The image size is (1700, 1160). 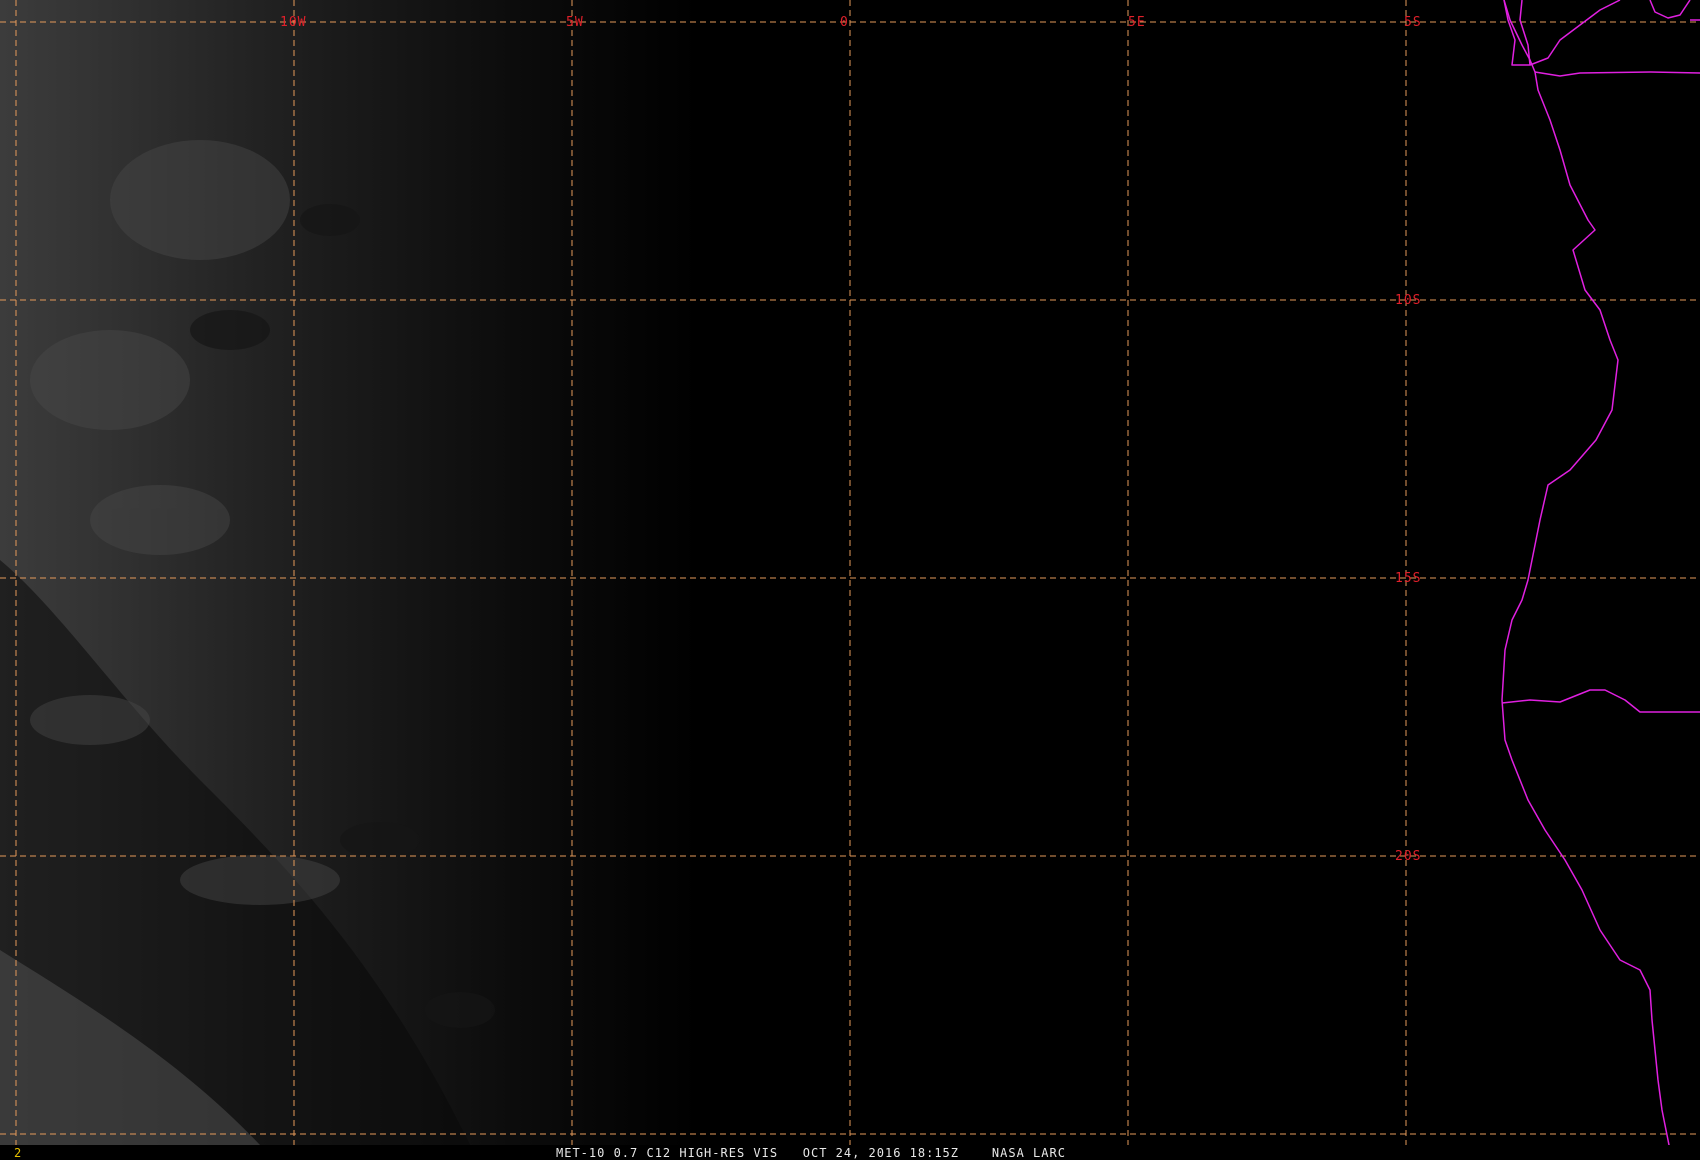 I want to click on lon-label-0: 0, so click(x=844, y=22).